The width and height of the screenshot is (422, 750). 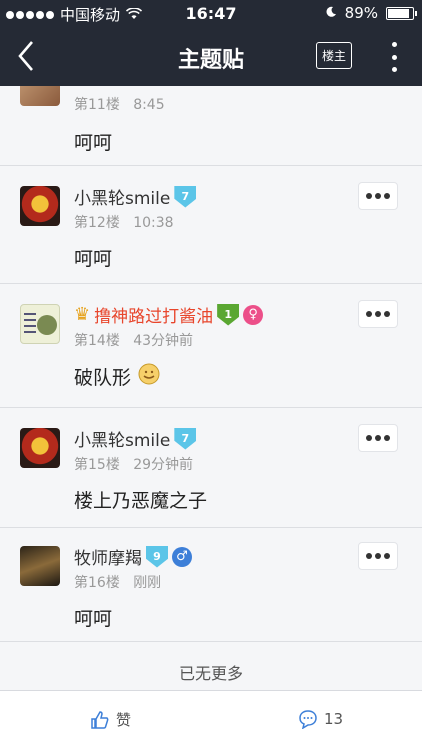 I want to click on like-label: 赞, so click(x=124, y=720).